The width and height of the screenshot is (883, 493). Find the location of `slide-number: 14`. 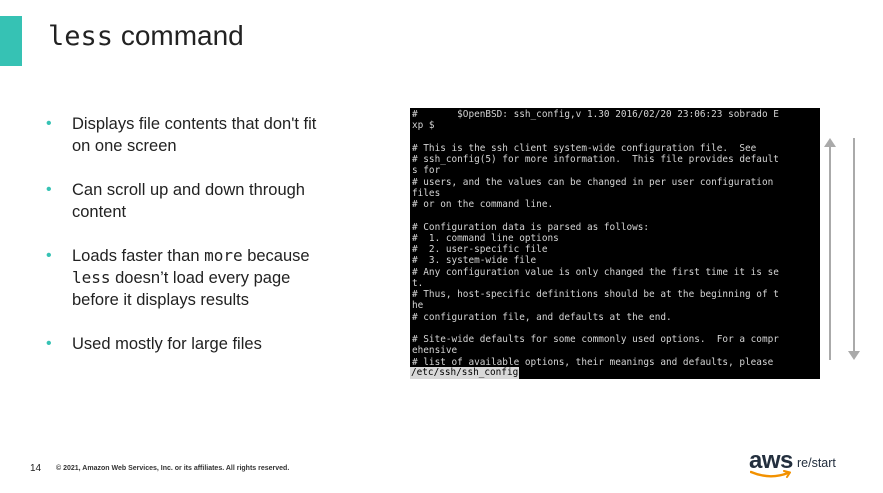

slide-number: 14 is located at coordinates (36, 468).